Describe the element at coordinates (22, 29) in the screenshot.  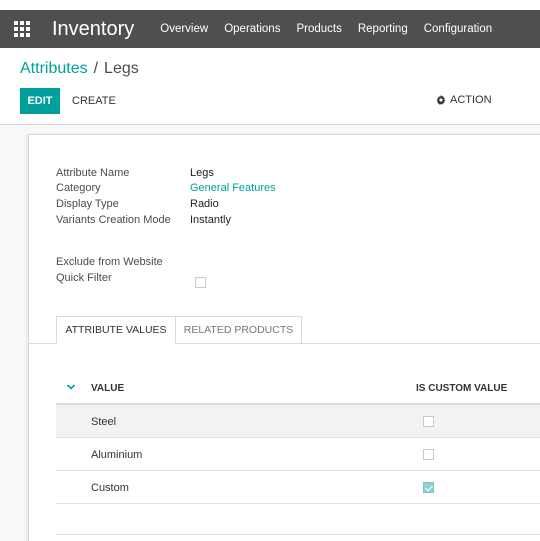
I see `apps-grid-icon` at that location.